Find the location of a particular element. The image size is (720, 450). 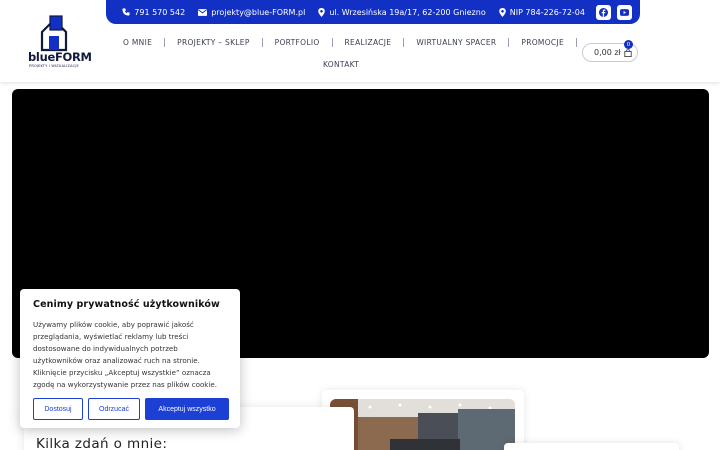

nip-info: NIP 784-226-72-04 is located at coordinates (541, 12).